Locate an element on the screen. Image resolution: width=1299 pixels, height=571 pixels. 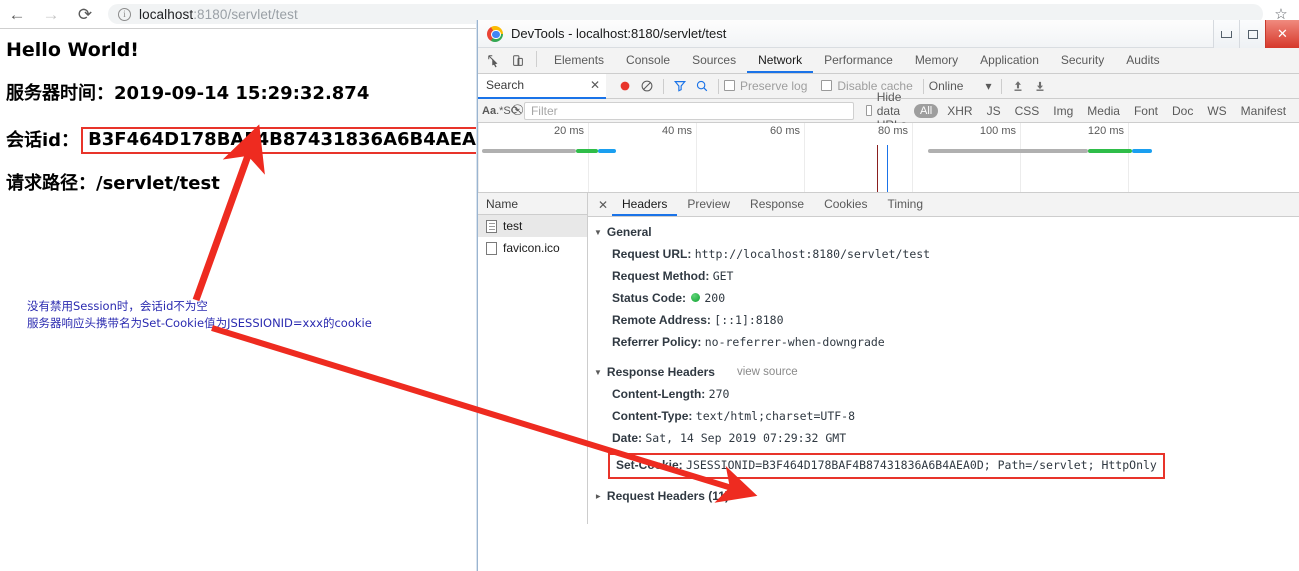
request-headers-section-header: ▼ Request Headers (11) is located at coordinates (946, 496).